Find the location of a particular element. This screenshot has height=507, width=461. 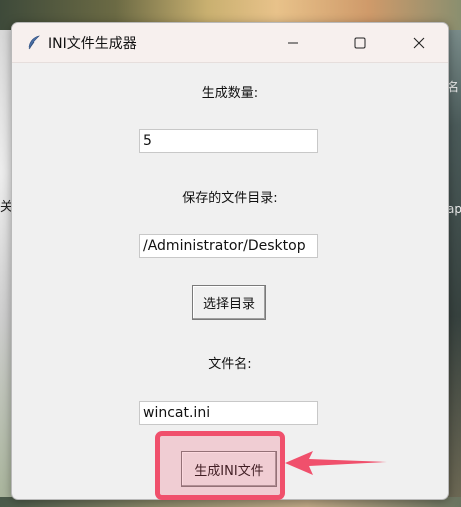

minimize-button is located at coordinates (293, 42).